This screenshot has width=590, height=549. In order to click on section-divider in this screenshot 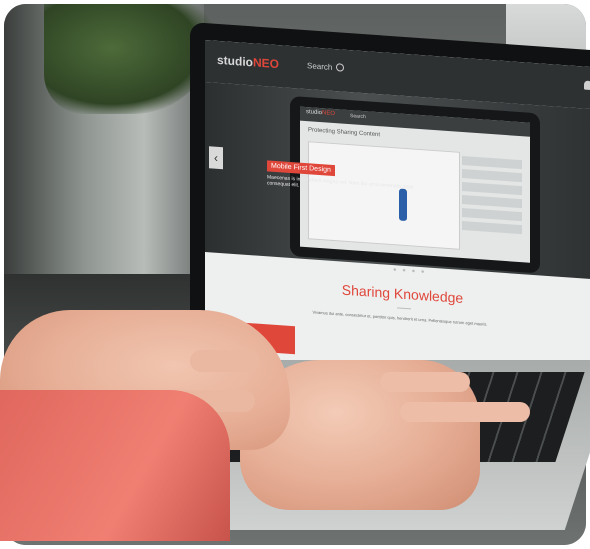, I will do `click(404, 308)`.